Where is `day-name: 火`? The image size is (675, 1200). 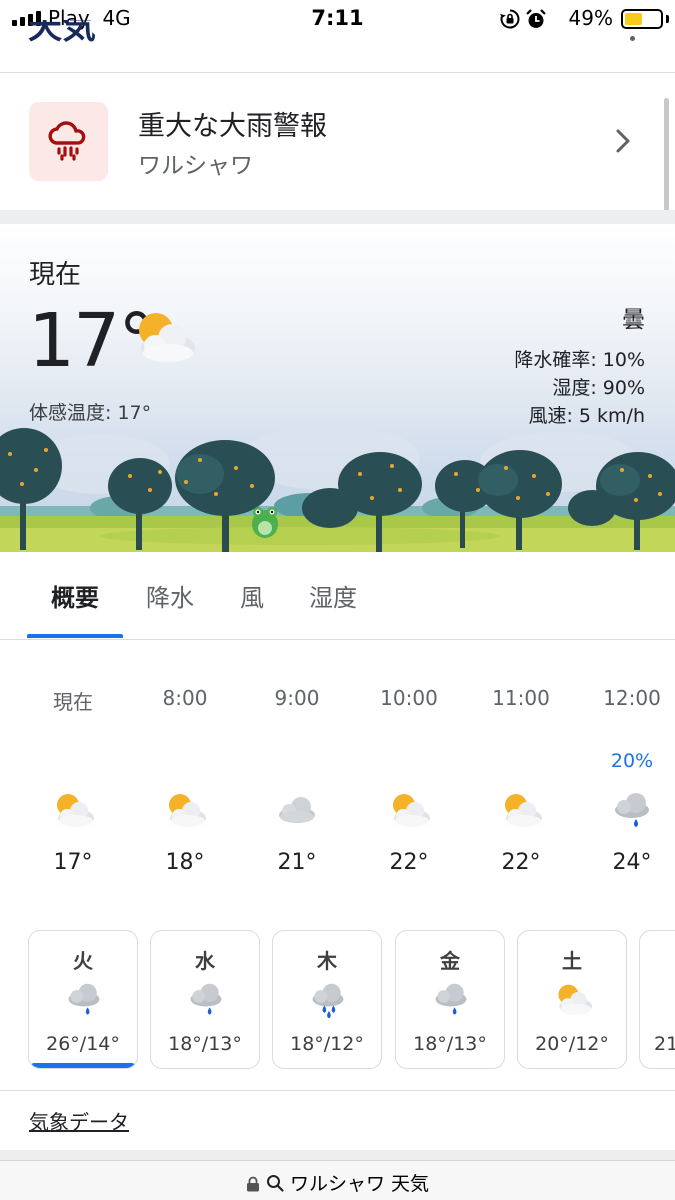
day-name: 火 is located at coordinates (83, 961).